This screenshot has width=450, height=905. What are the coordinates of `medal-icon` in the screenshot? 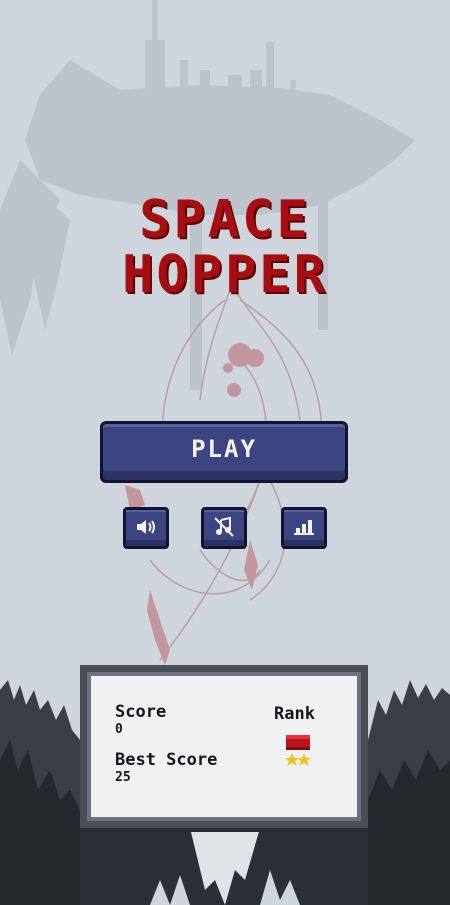 It's located at (298, 752).